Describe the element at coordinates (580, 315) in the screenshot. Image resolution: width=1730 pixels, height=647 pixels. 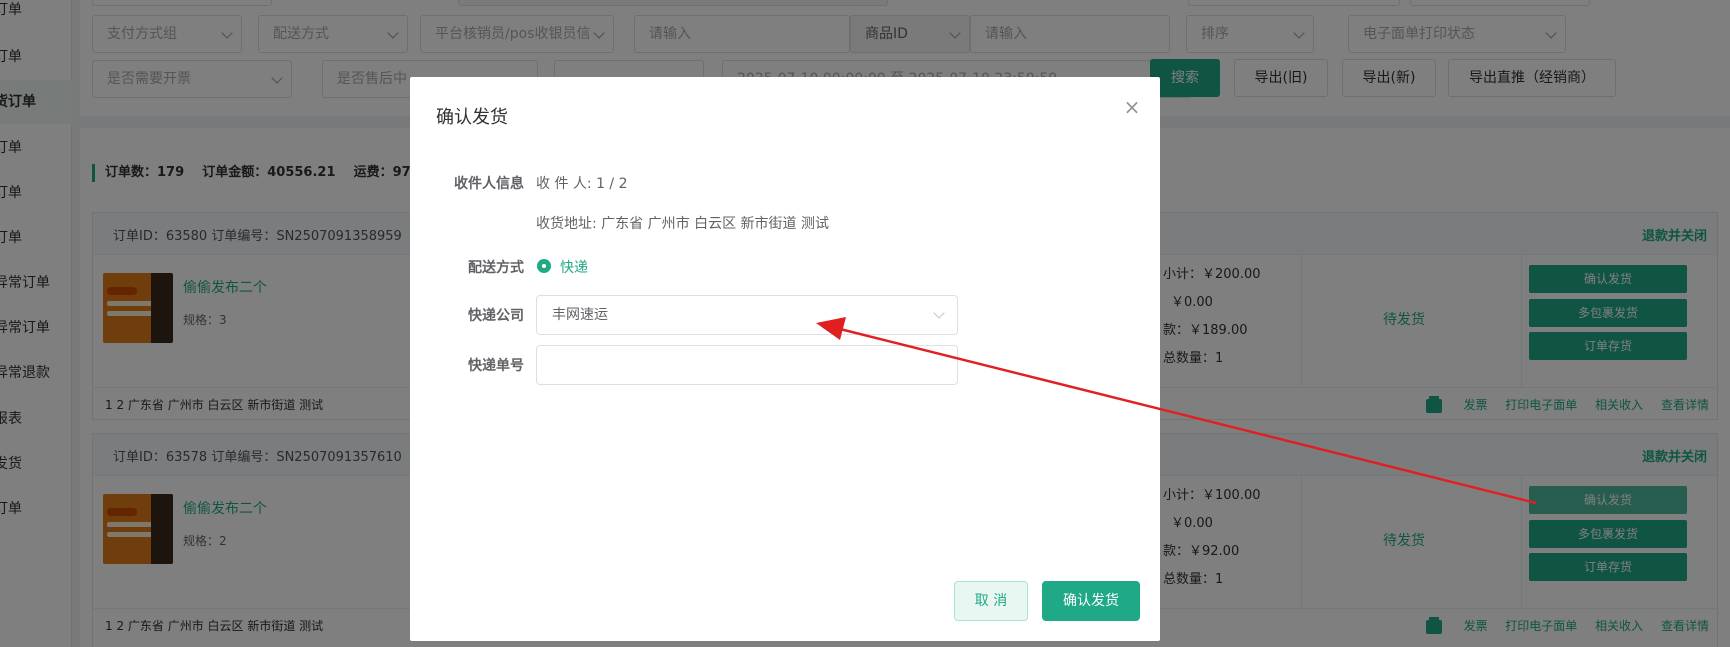
I see `courier-value: 丰网速运` at that location.